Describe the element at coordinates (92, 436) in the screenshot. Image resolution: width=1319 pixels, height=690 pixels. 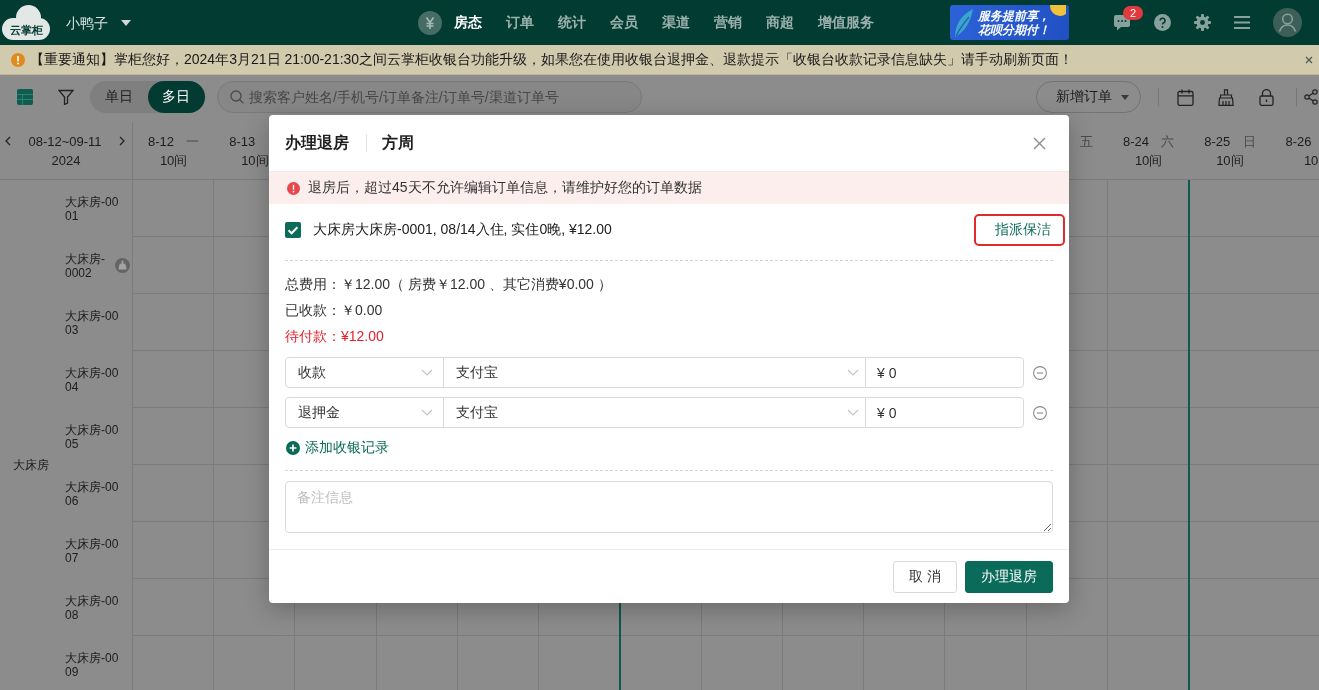
I see `room-name: 大床房-0005` at that location.